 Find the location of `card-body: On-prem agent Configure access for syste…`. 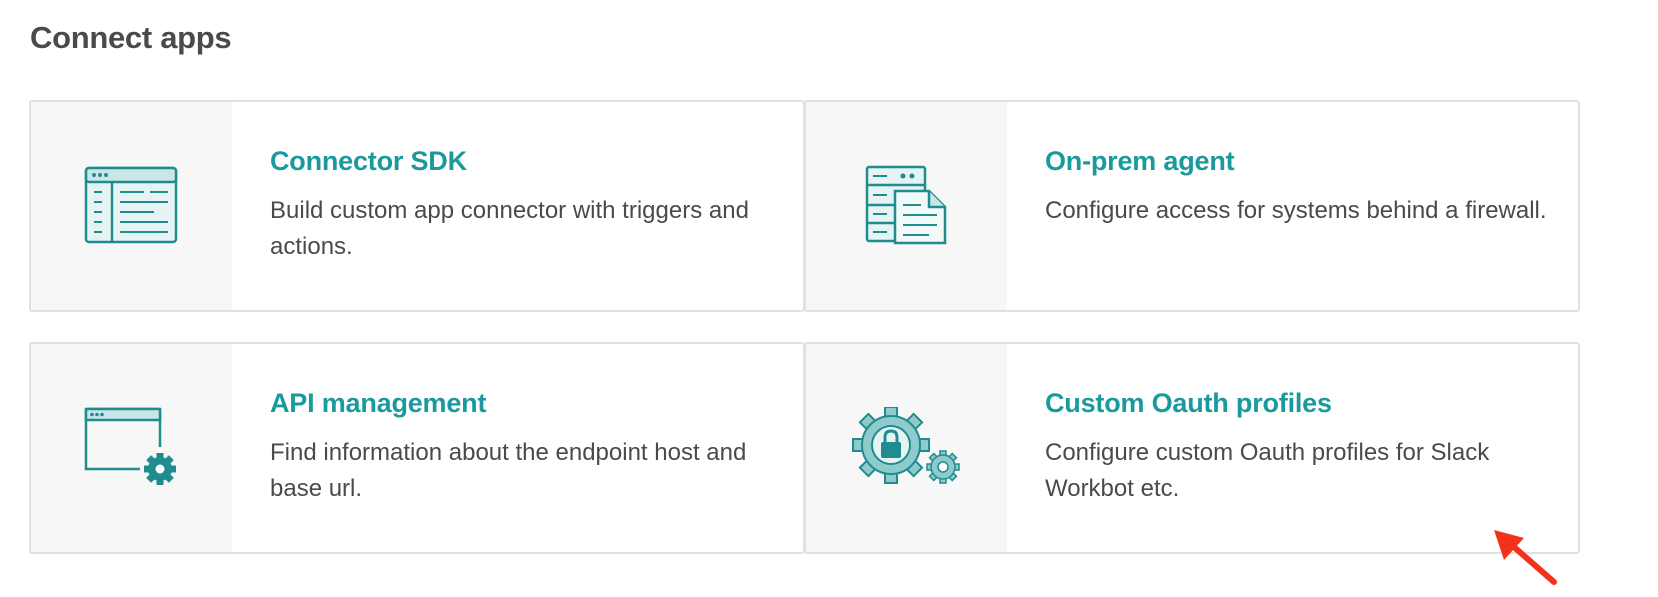

card-body: On-prem agent Configure access for syste… is located at coordinates (1292, 206).